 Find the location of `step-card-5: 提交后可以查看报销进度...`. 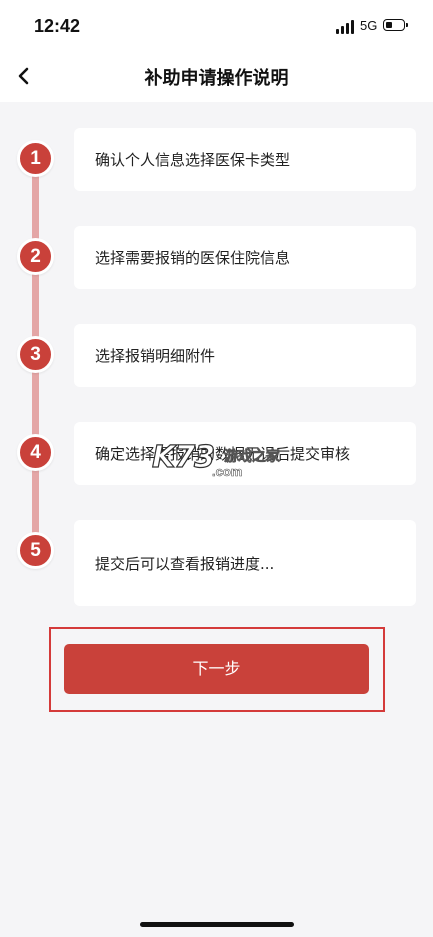

step-card-5: 提交后可以查看报销进度... is located at coordinates (245, 563).